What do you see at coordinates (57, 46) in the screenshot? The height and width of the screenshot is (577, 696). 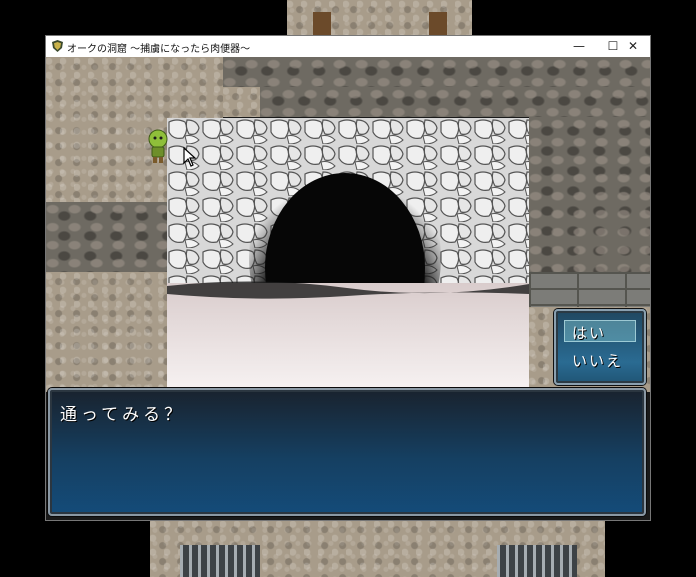 I see `shield-icon` at bounding box center [57, 46].